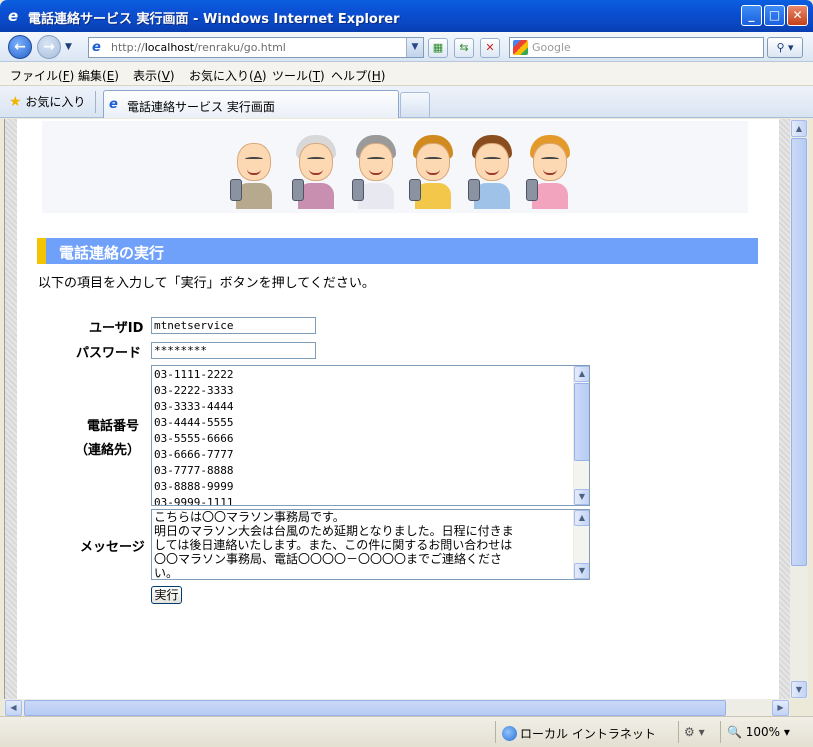 The width and height of the screenshot is (813, 747). What do you see at coordinates (233, 325) in the screenshot?
I see `user-id-input: mtnetservice` at bounding box center [233, 325].